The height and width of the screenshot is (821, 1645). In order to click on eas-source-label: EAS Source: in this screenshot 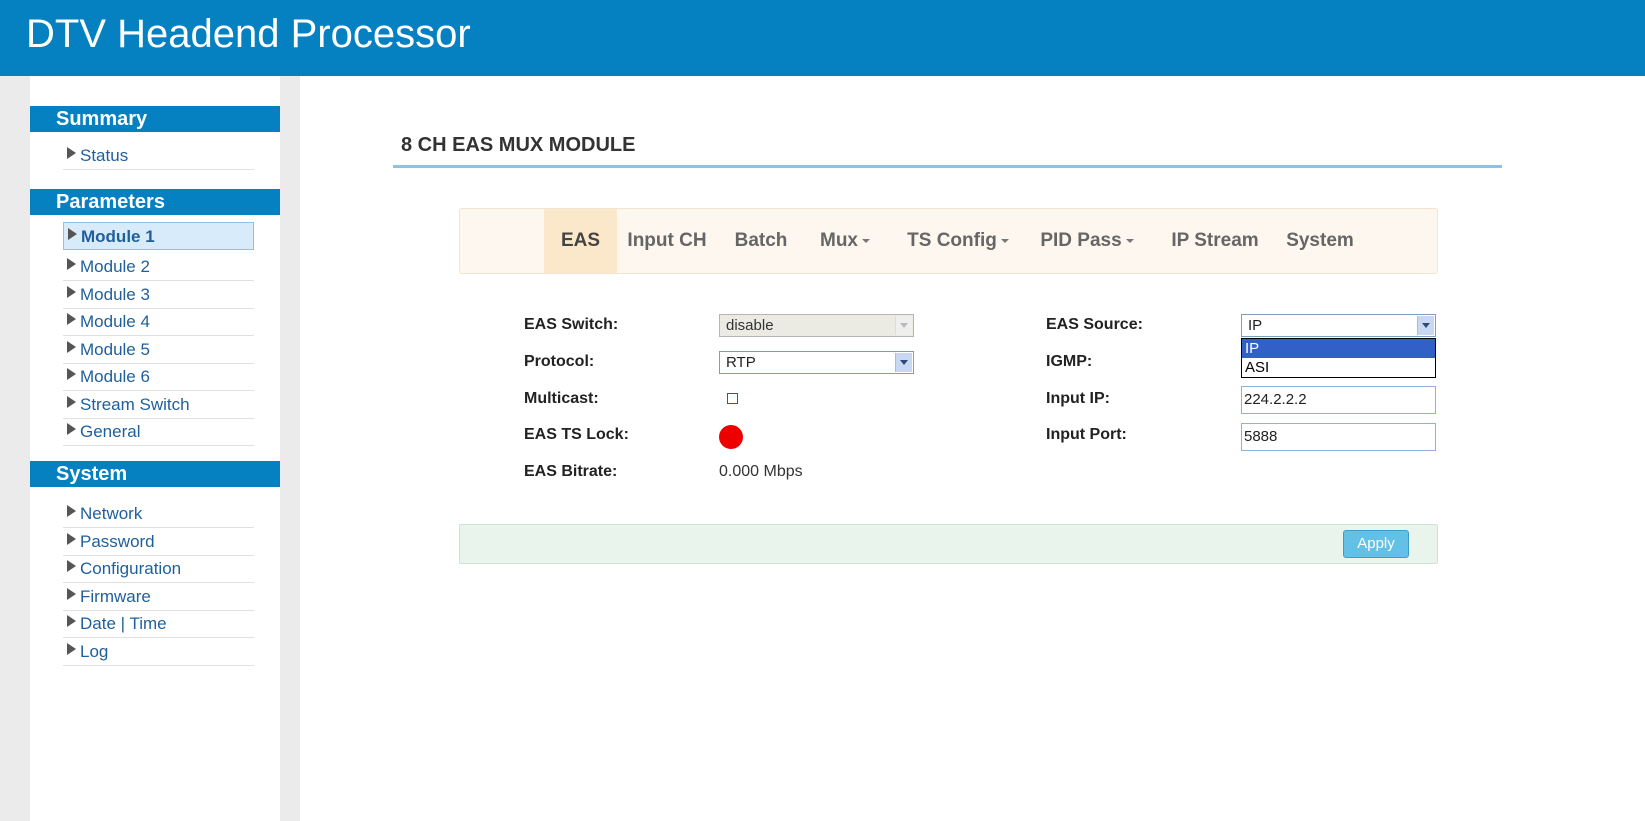, I will do `click(1094, 324)`.